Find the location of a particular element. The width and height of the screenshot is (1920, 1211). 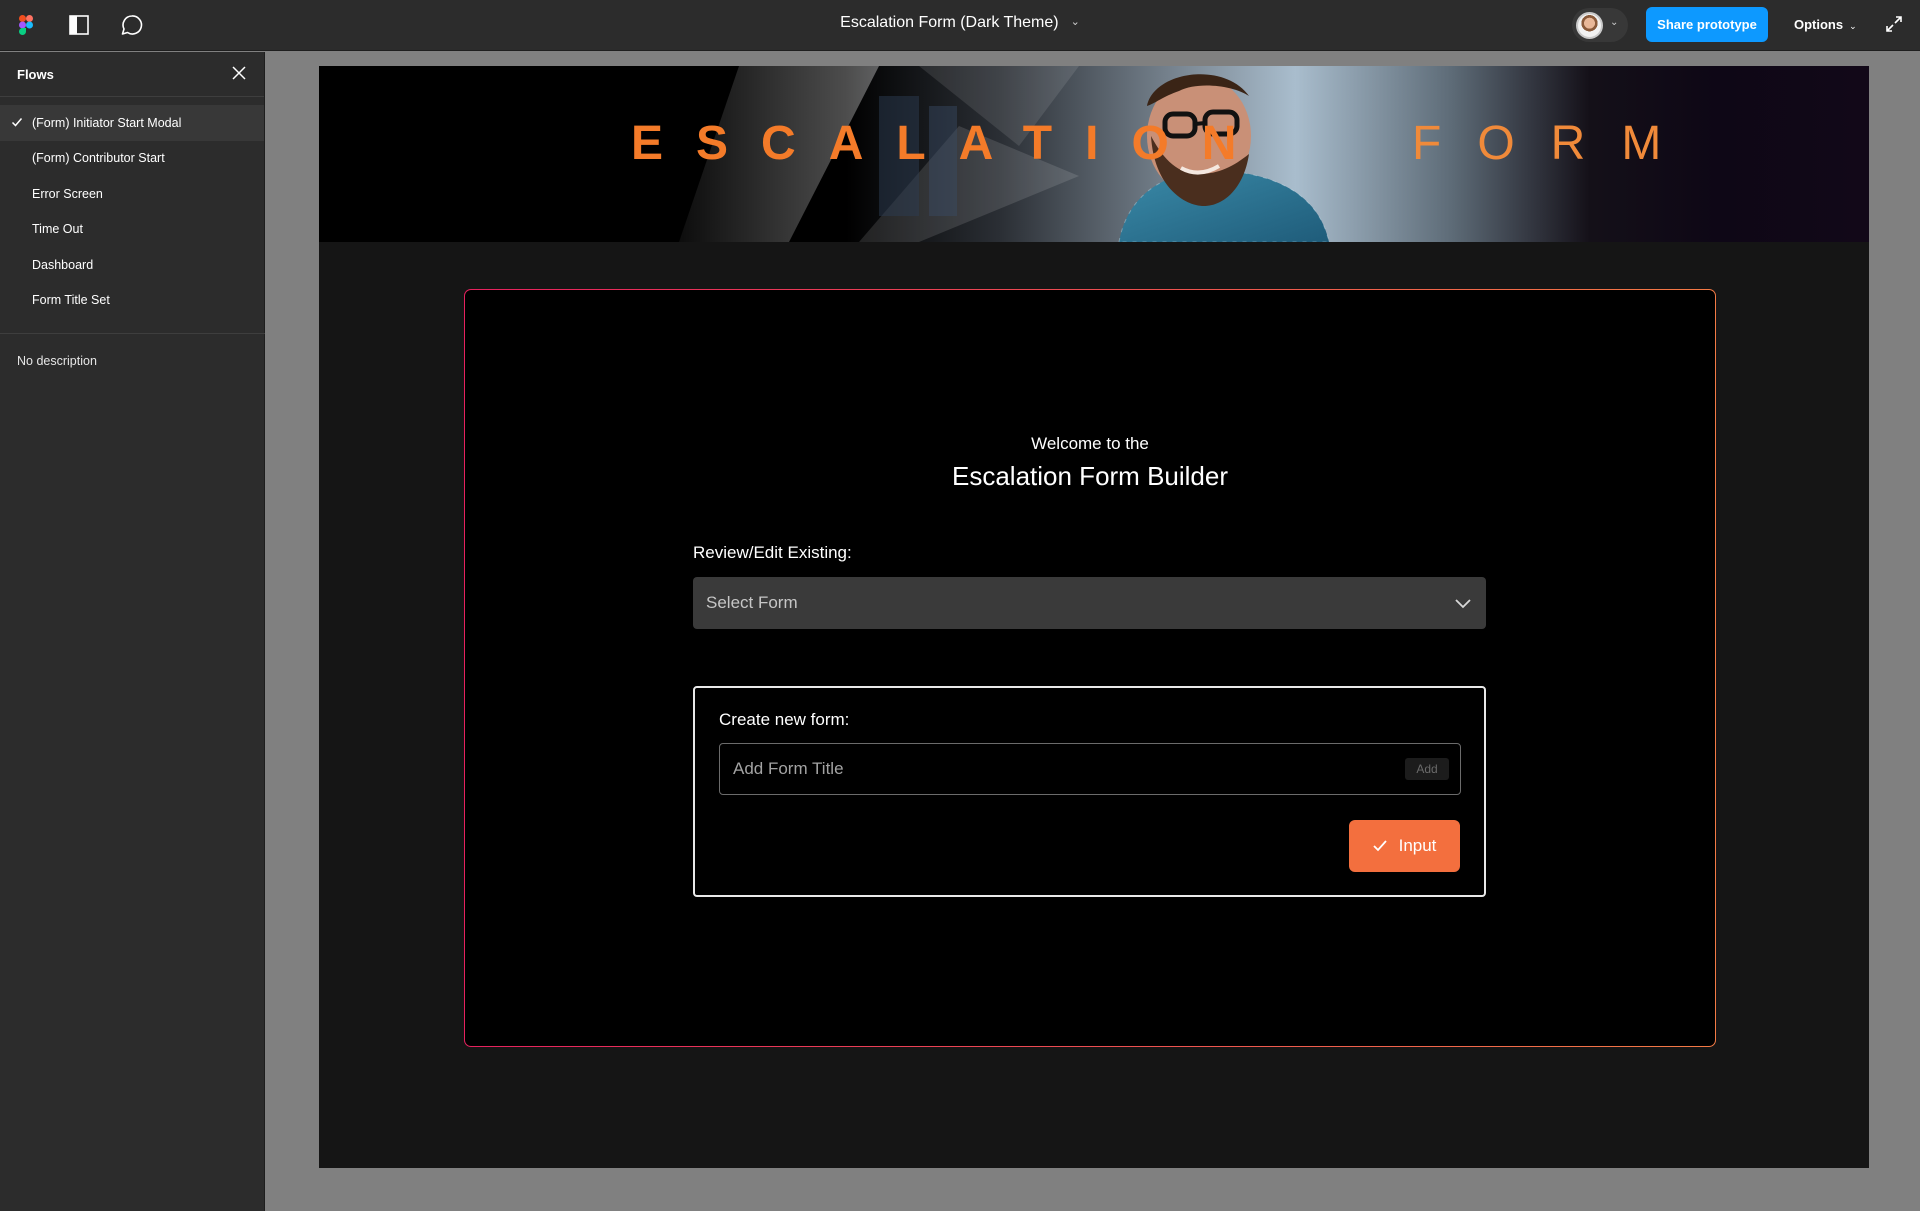

flow-item-label: Form Title Set is located at coordinates (71, 300).